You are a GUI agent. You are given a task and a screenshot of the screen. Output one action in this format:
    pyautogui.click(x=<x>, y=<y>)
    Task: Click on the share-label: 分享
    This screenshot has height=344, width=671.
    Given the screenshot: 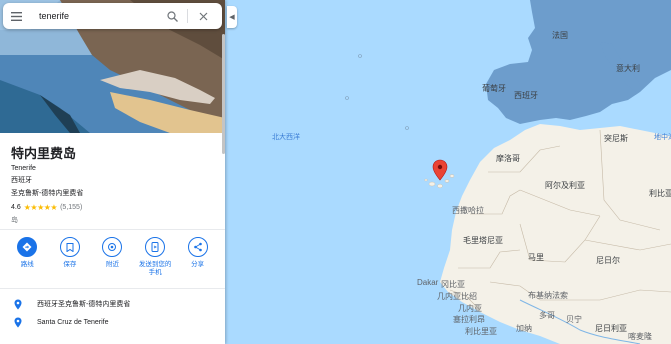 What is the action you would take?
    pyautogui.click(x=198, y=264)
    